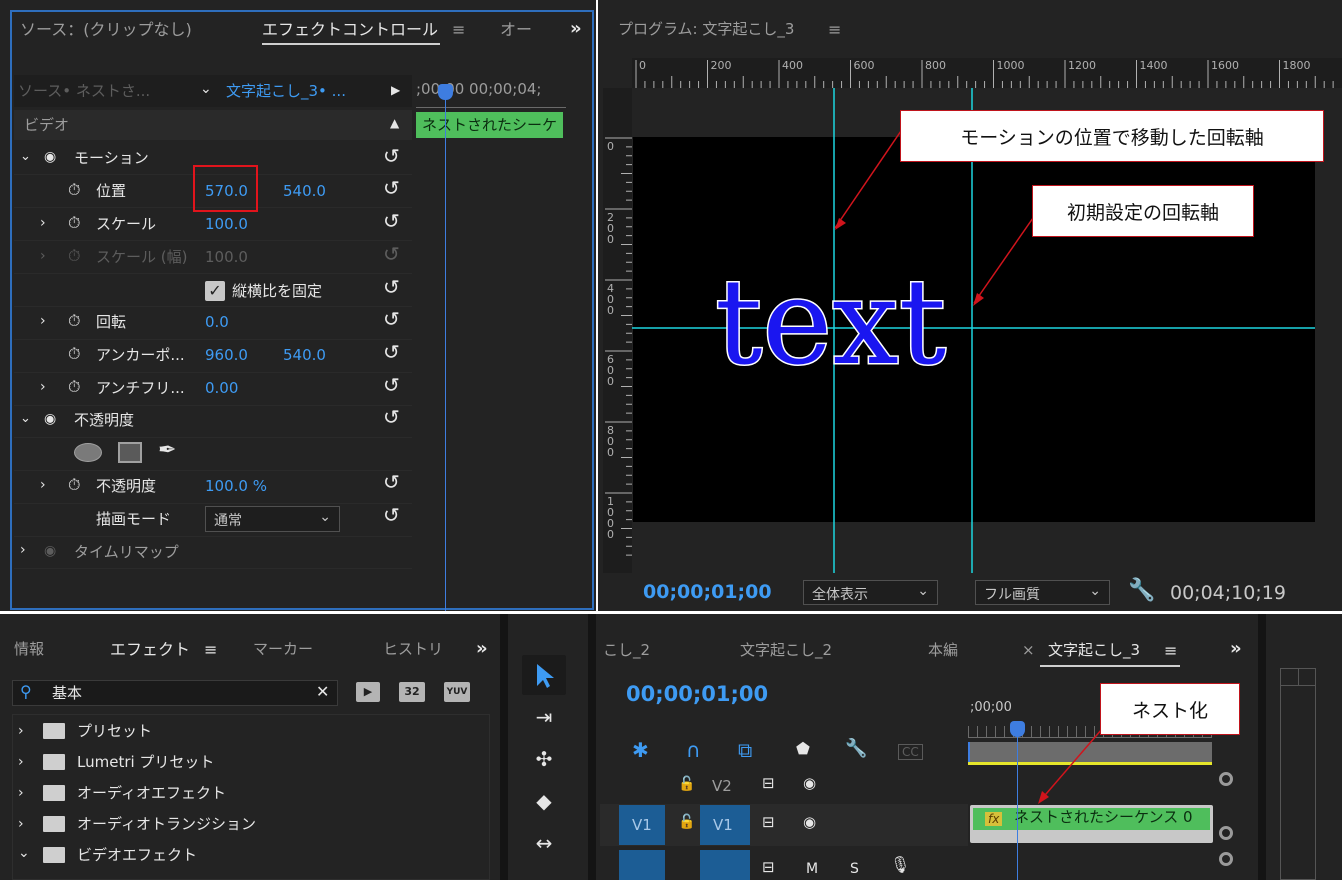  What do you see at coordinates (251, 762) in the screenshot?
I see `list-item: › Lumetri プリセット` at bounding box center [251, 762].